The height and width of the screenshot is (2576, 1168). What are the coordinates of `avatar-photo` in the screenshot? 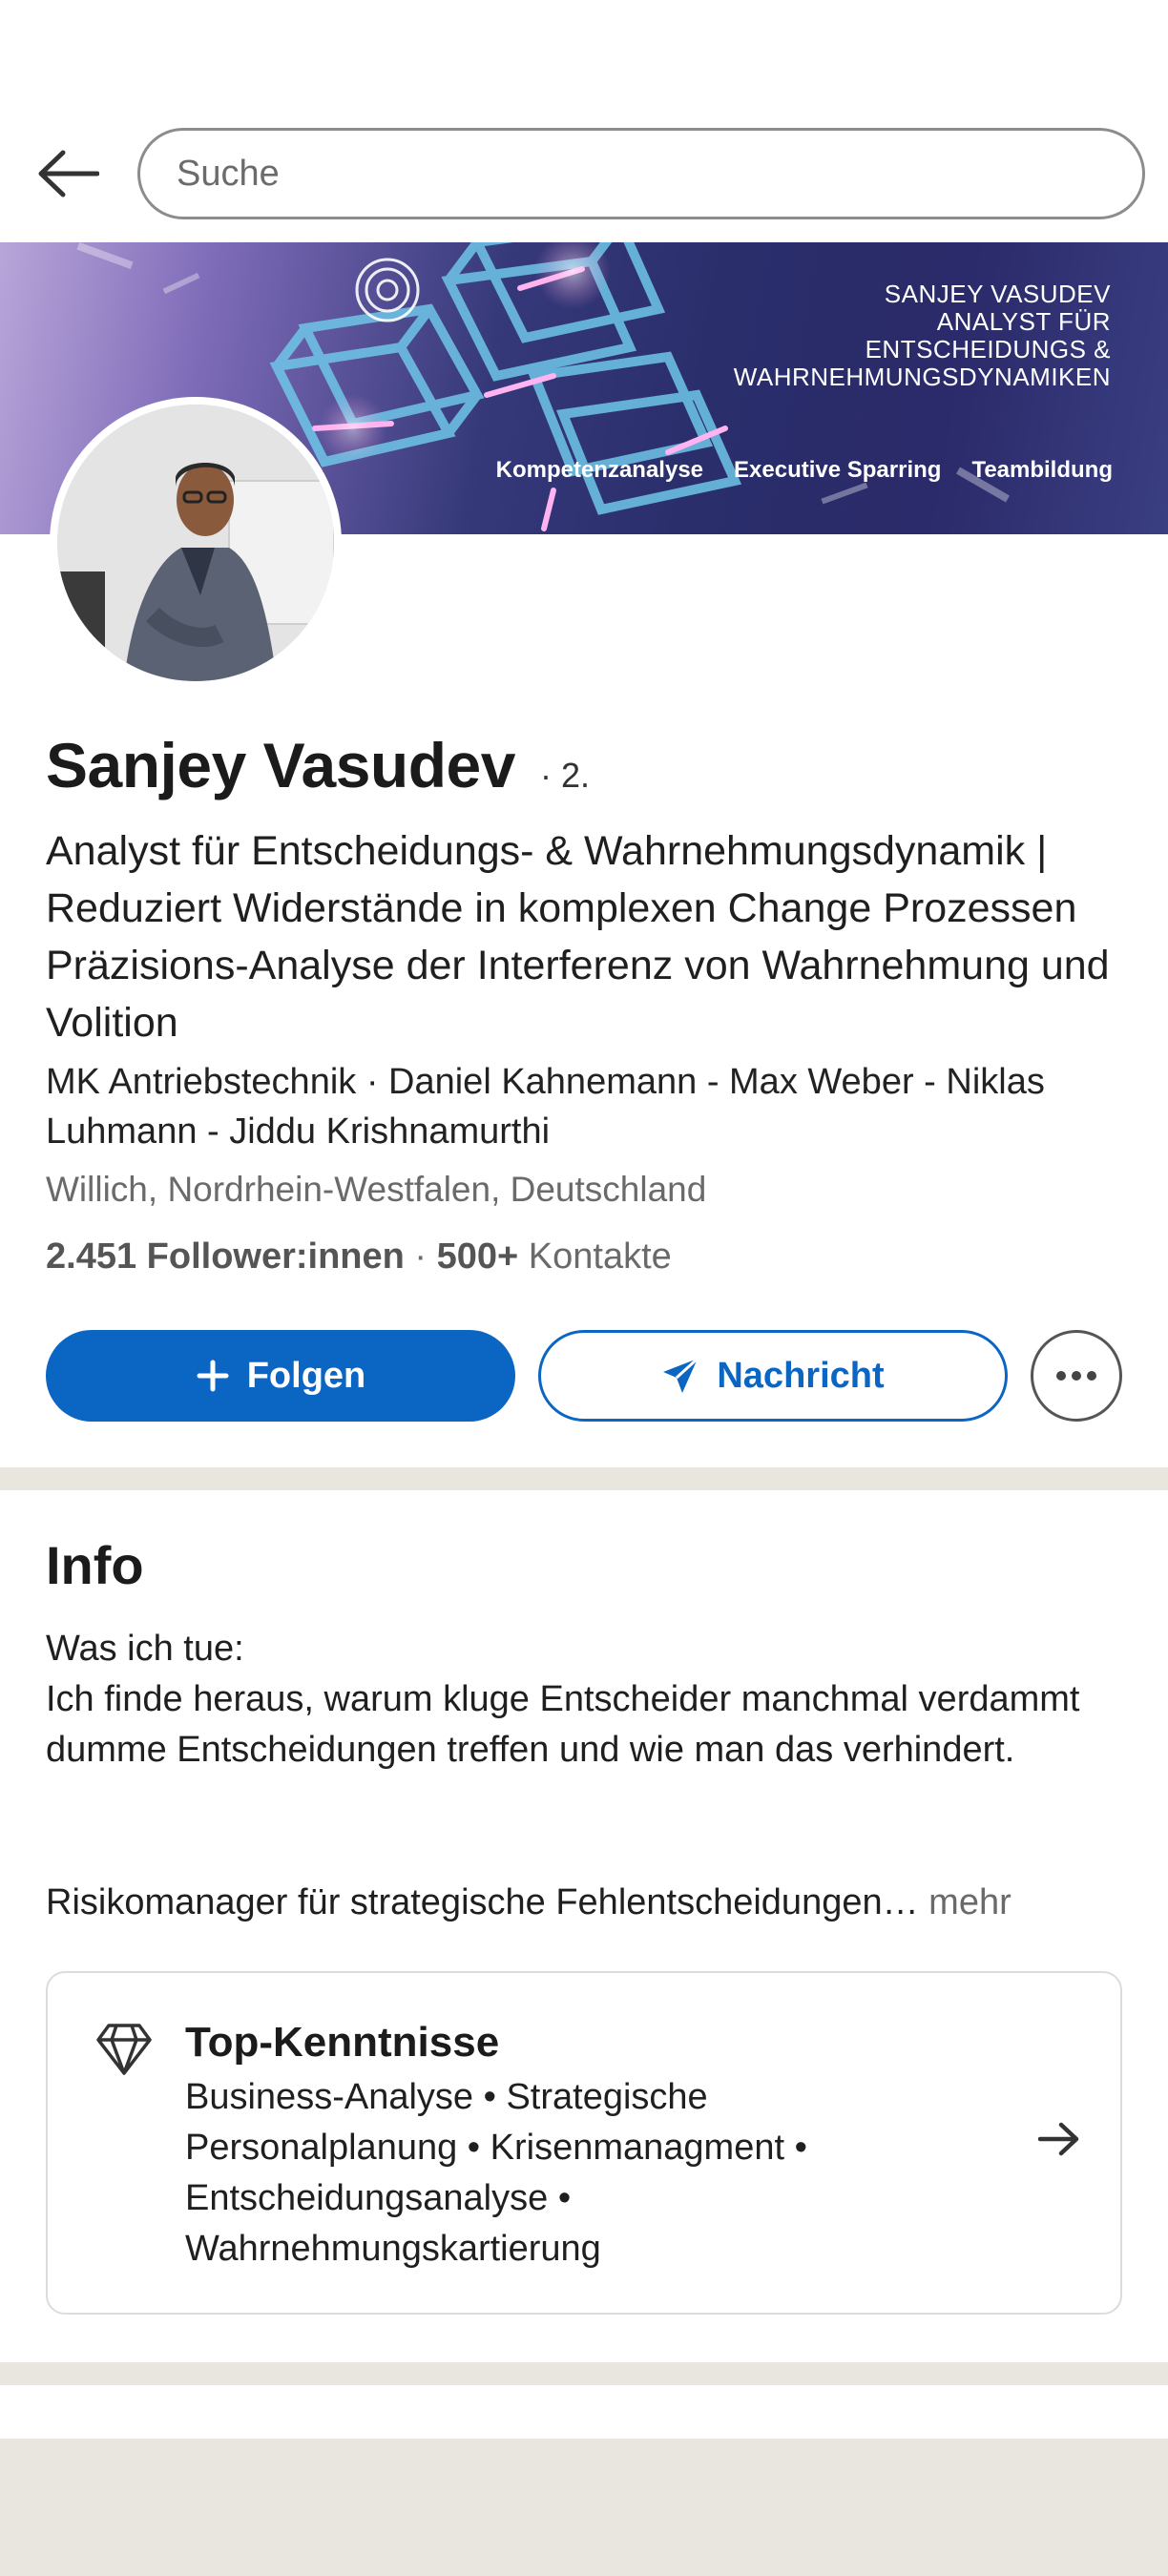 It's located at (195, 543).